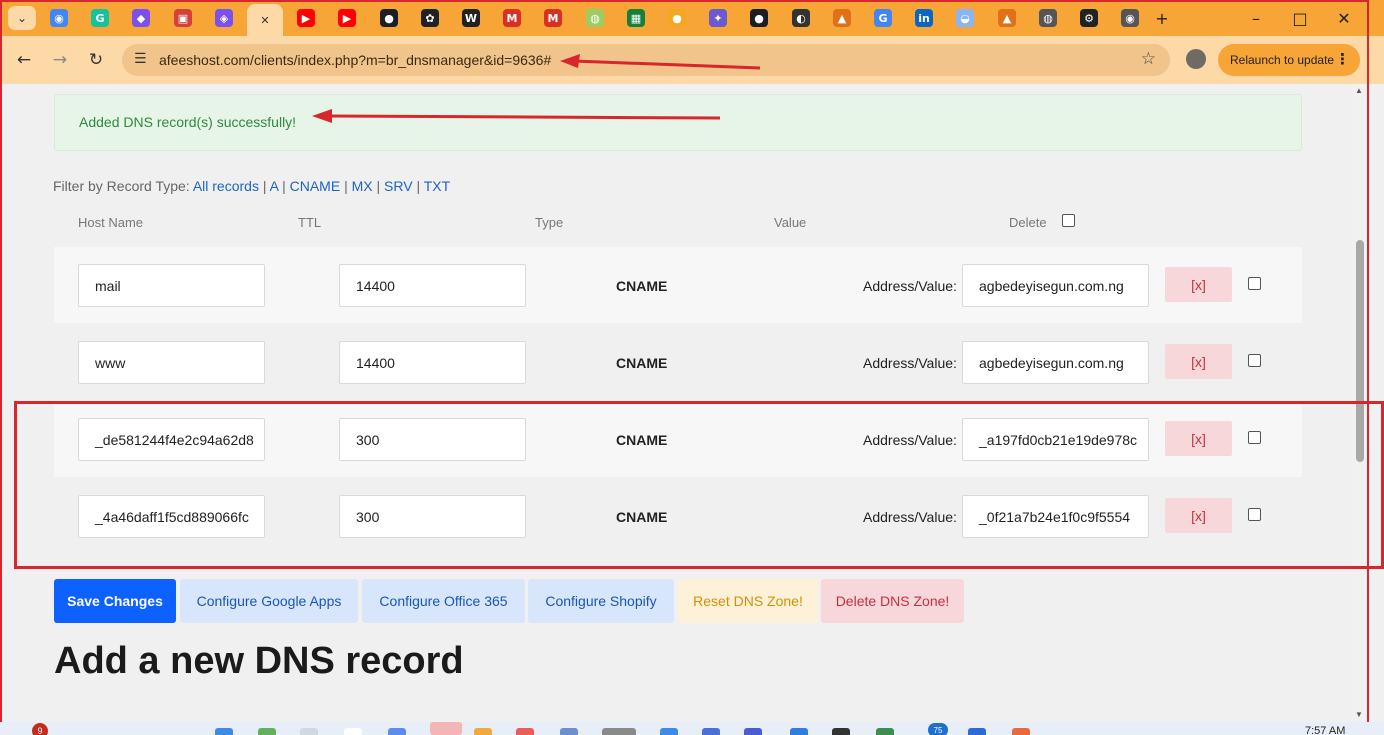 The width and height of the screenshot is (1384, 735). I want to click on address-value-label: Address/Value:, so click(910, 363).